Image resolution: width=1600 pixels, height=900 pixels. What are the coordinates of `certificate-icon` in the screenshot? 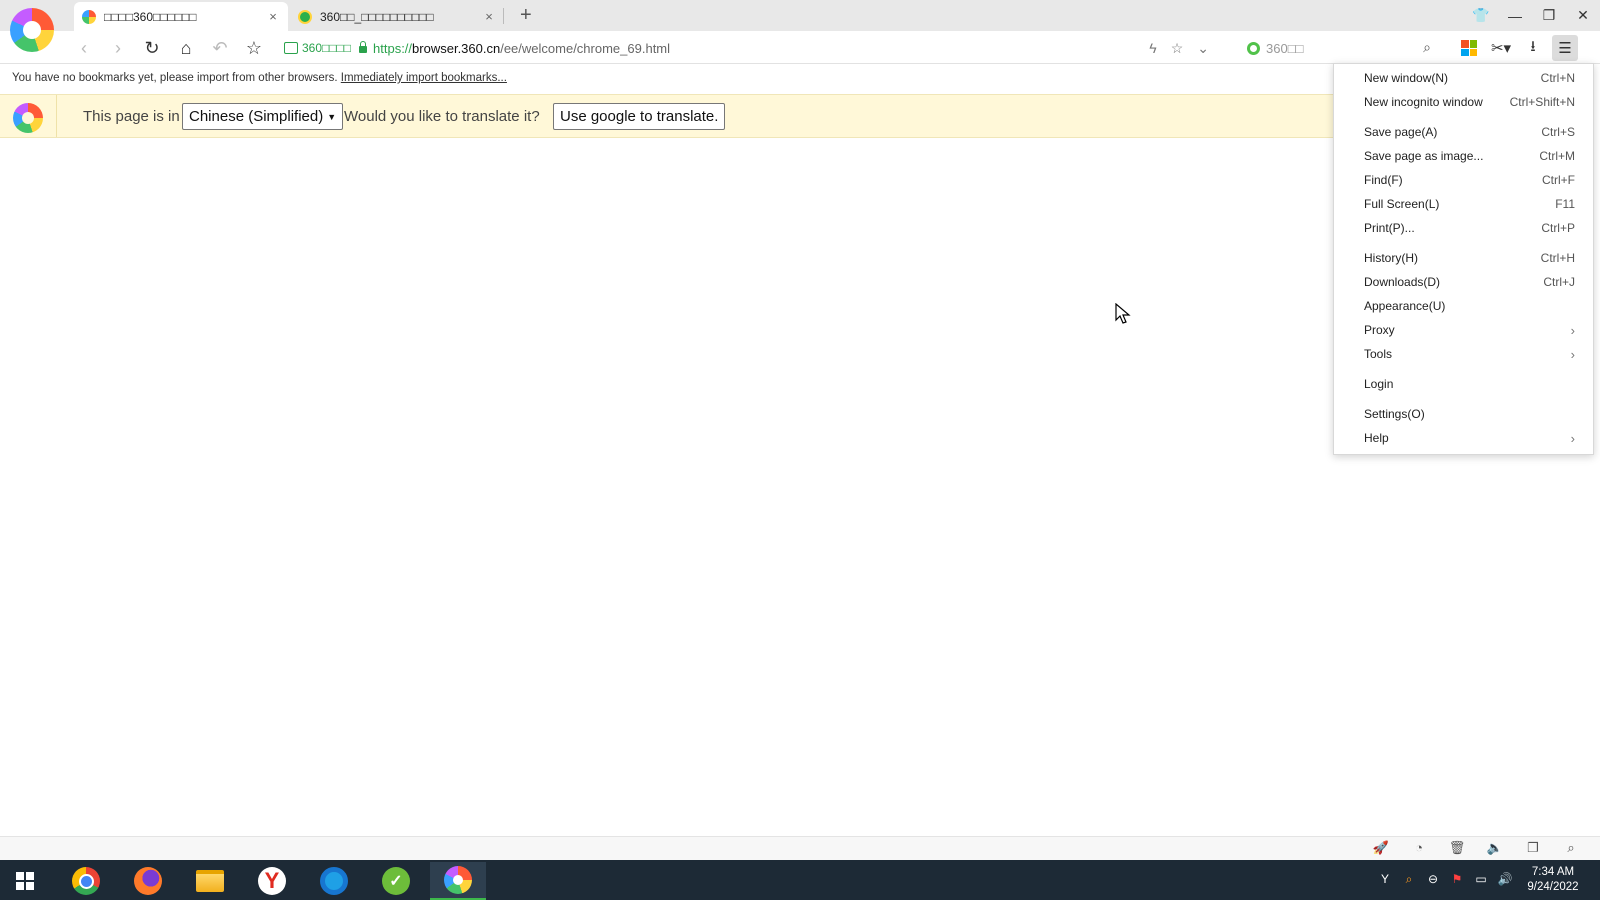 It's located at (291, 48).